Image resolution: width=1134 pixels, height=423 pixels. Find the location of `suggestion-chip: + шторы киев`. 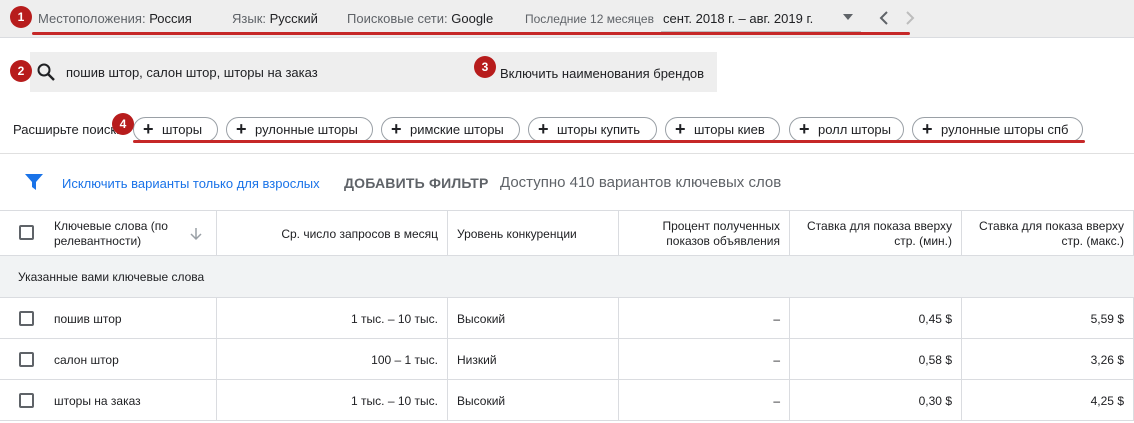

suggestion-chip: + шторы киев is located at coordinates (722, 129).